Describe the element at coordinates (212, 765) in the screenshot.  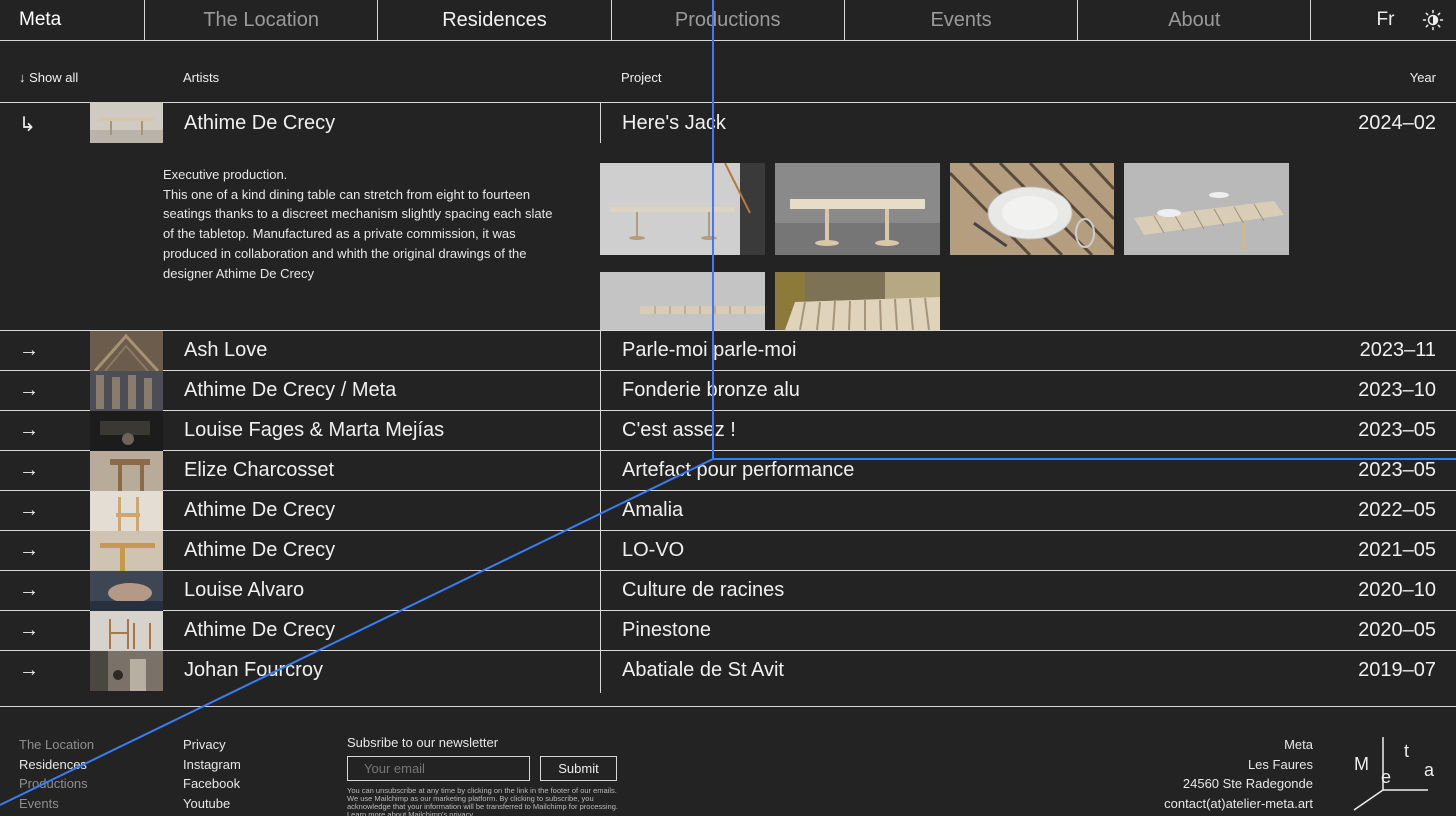
I see `footer-link-instagram: Instagram` at that location.